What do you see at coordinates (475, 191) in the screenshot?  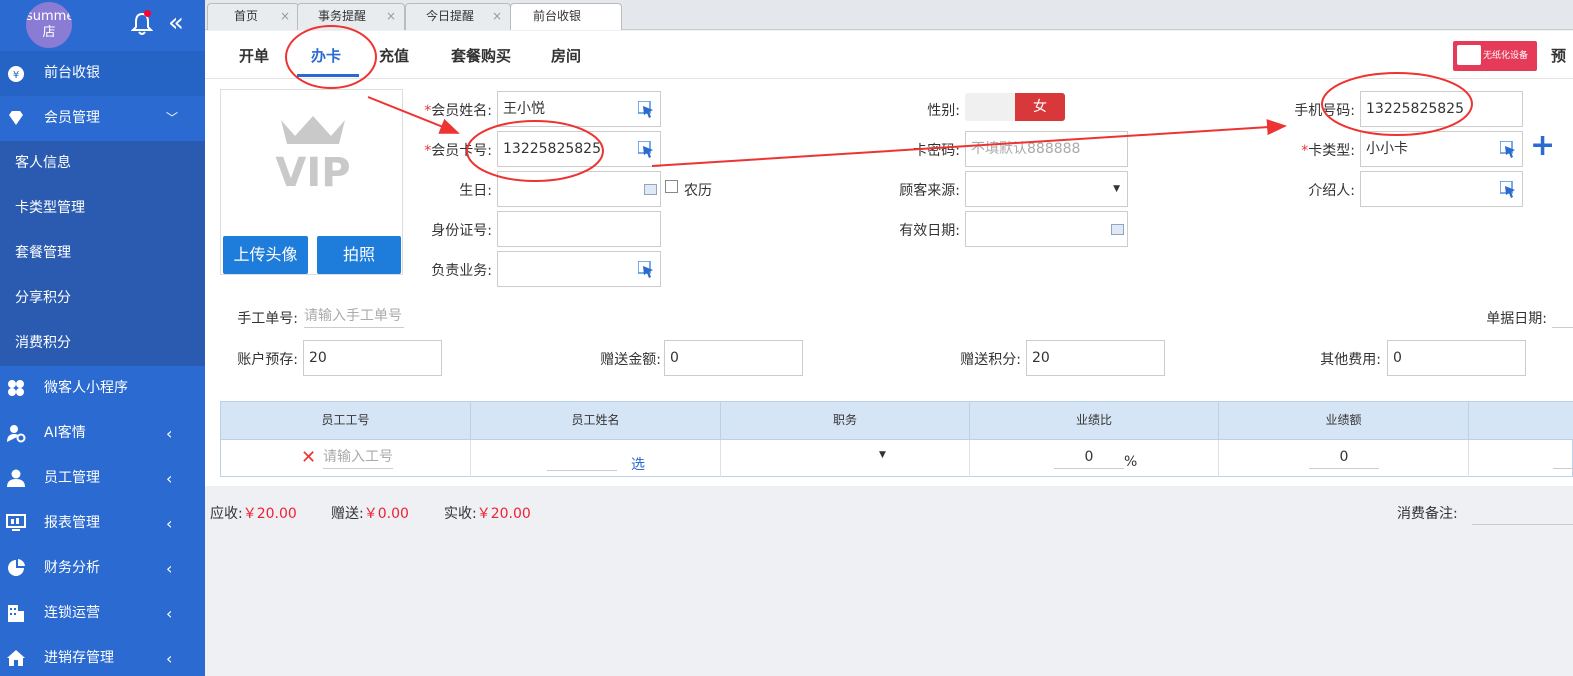 I see `birthday-label: 生日:` at bounding box center [475, 191].